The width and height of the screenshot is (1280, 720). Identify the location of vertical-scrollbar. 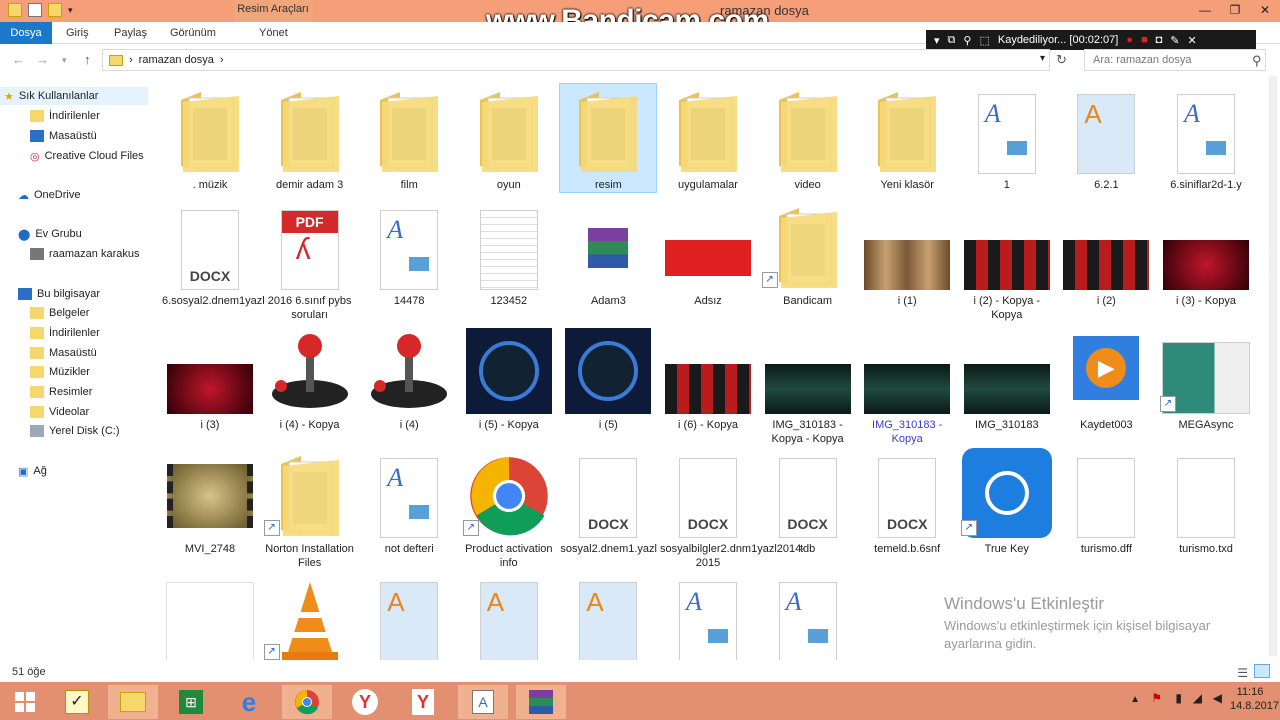
(1273, 366).